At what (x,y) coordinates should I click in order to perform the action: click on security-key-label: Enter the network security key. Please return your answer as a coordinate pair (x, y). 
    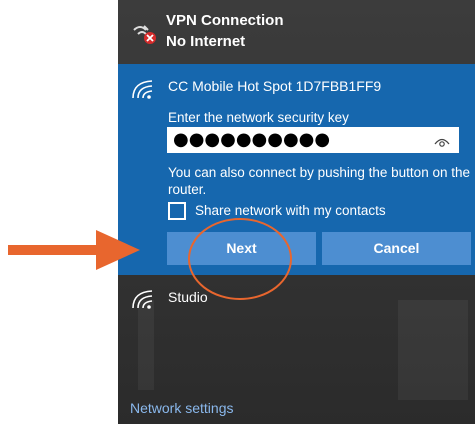
    Looking at the image, I should click on (258, 117).